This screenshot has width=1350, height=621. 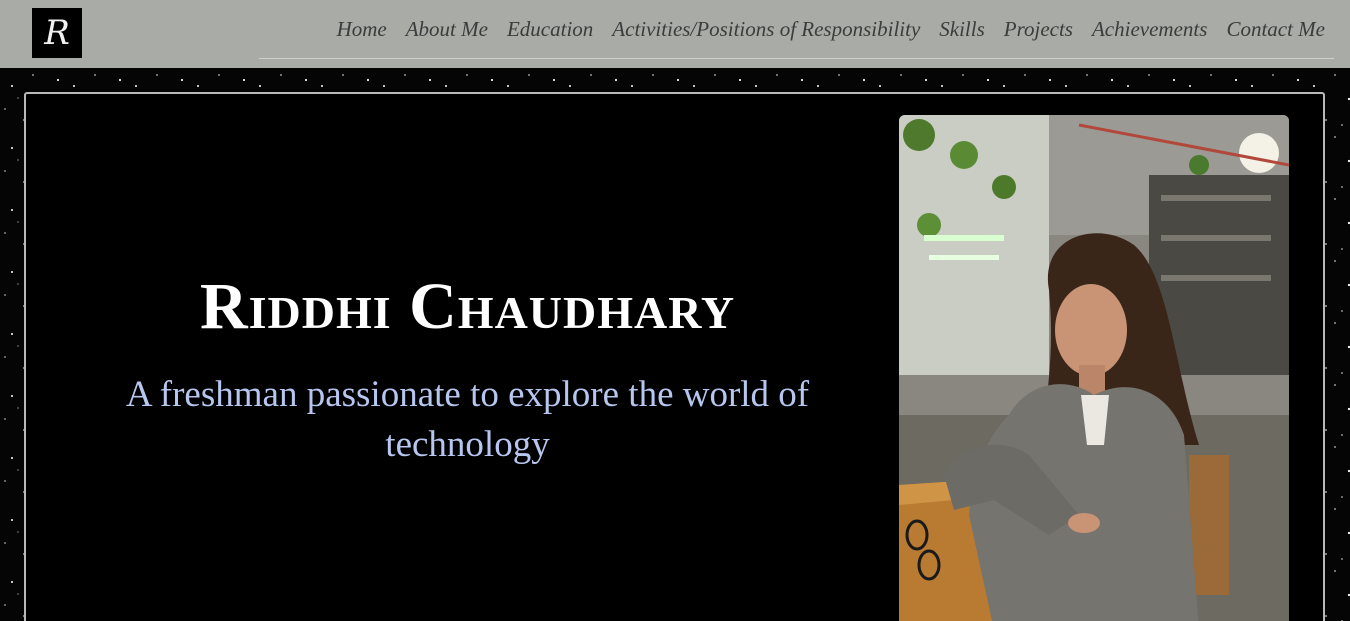 I want to click on nav-item-projects: Projects, so click(x=1038, y=29).